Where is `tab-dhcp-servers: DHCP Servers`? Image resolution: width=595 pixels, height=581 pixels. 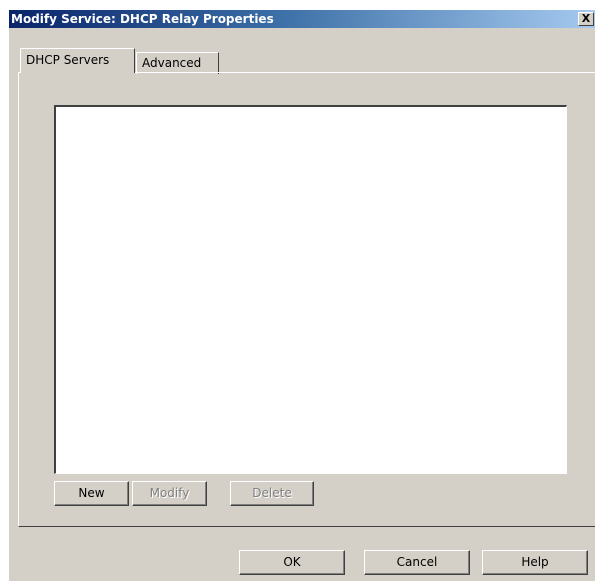
tab-dhcp-servers: DHCP Servers is located at coordinates (77, 60).